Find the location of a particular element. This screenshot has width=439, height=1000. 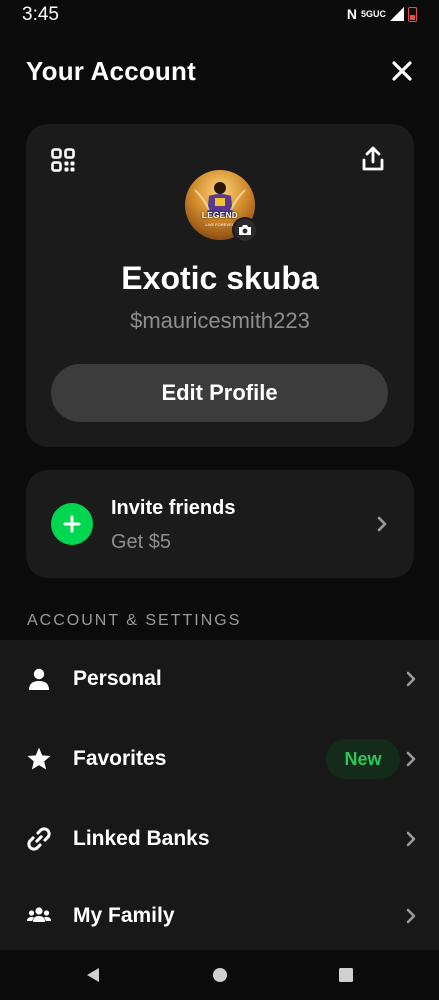

recents-icon is located at coordinates (346, 975).